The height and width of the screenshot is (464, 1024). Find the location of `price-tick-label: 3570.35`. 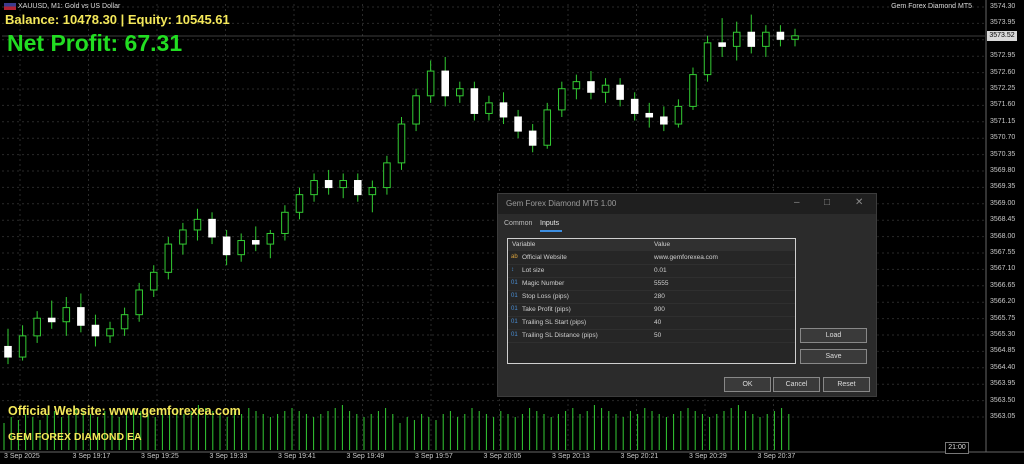

price-tick-label: 3570.35 is located at coordinates (1003, 154).